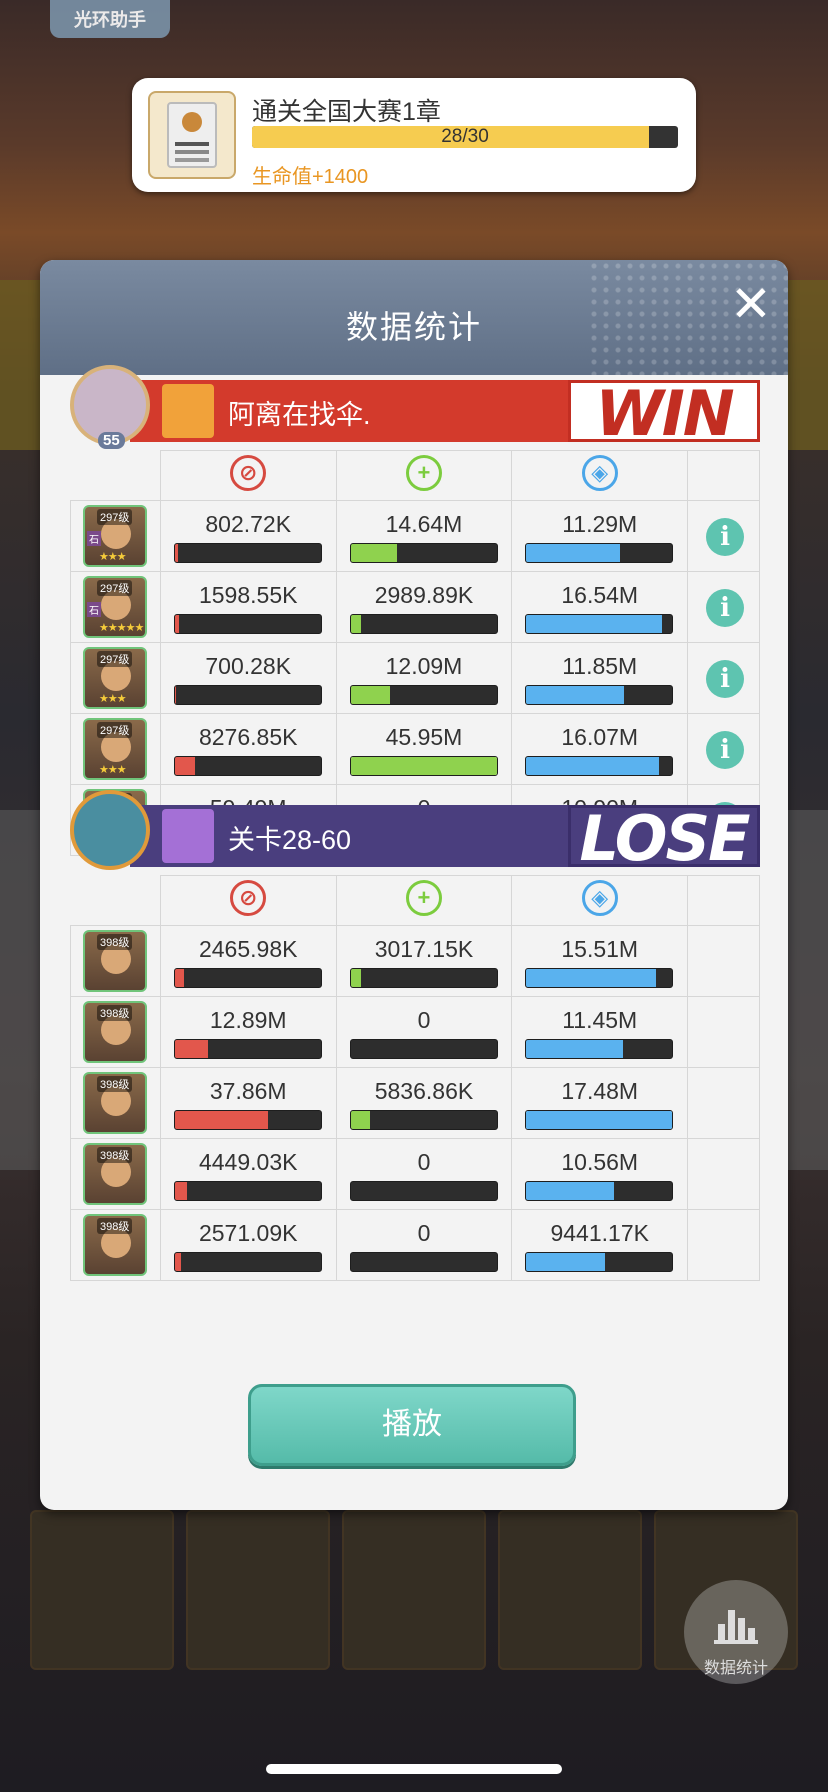 Image resolution: width=828 pixels, height=1792 pixels. Describe the element at coordinates (248, 949) in the screenshot. I see `damage-value: 2465.98K` at that location.